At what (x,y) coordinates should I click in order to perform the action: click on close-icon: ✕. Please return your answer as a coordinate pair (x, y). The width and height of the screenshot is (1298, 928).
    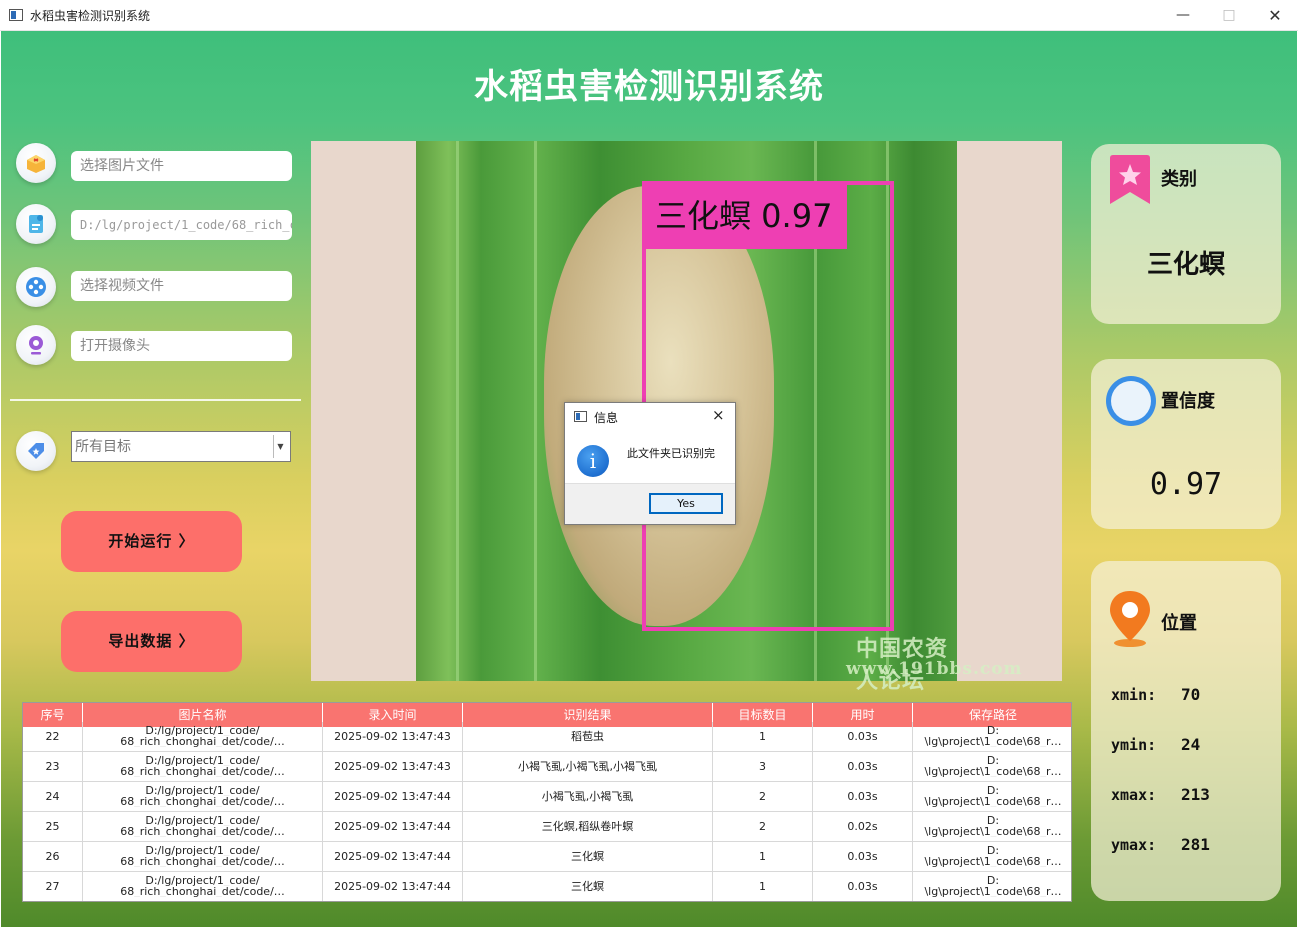
    Looking at the image, I should click on (1275, 15).